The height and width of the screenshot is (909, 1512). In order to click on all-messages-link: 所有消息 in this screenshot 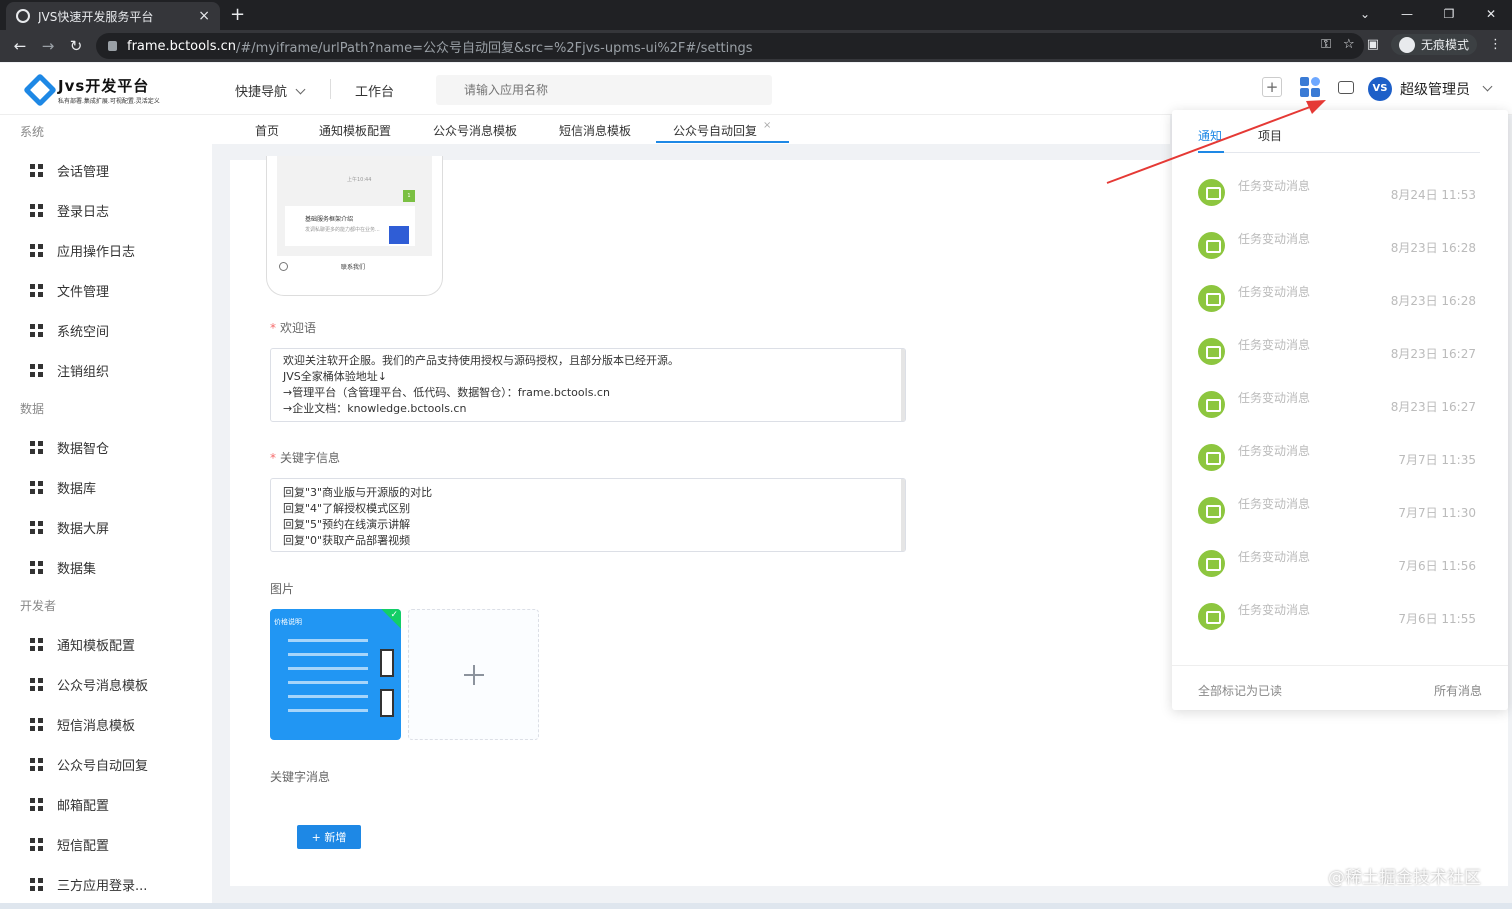, I will do `click(1458, 690)`.